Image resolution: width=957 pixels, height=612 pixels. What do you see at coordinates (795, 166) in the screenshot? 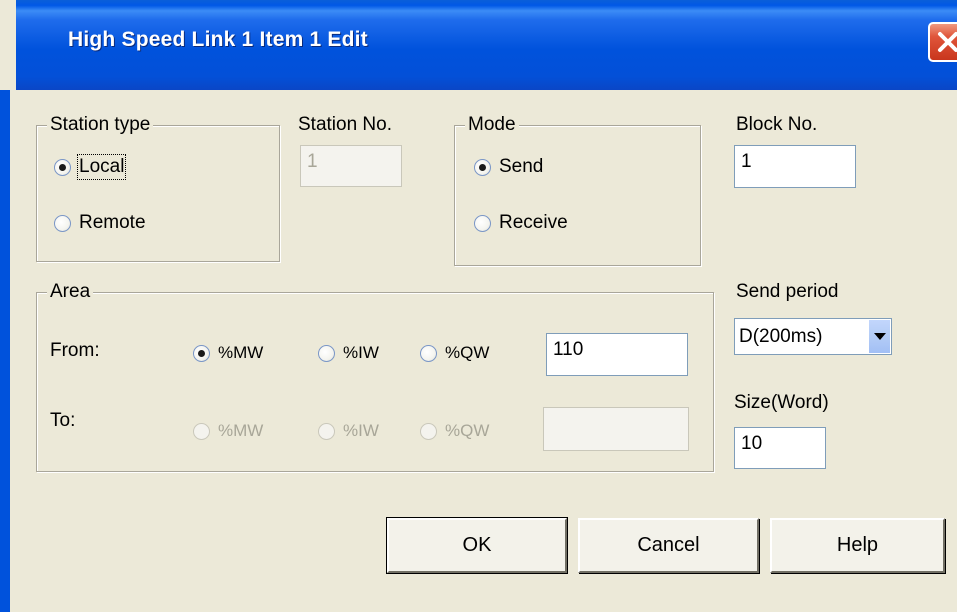
I see `block-no-input: 1` at bounding box center [795, 166].